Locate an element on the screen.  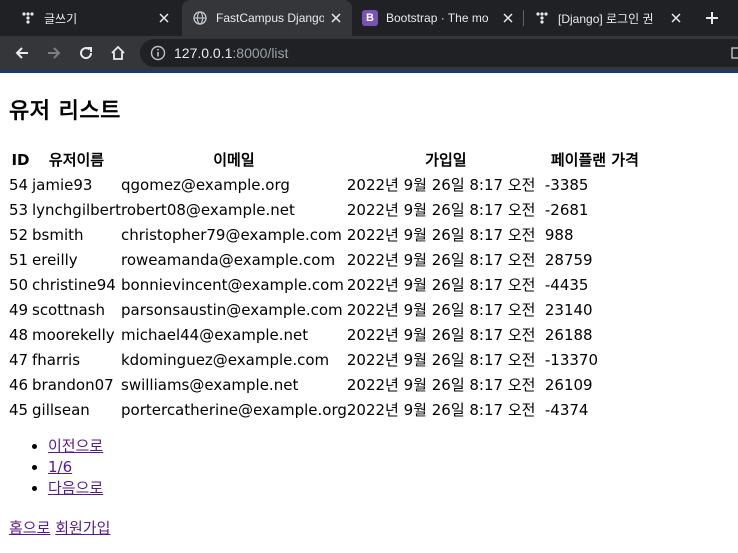
bootstrap-icon: B is located at coordinates (370, 18).